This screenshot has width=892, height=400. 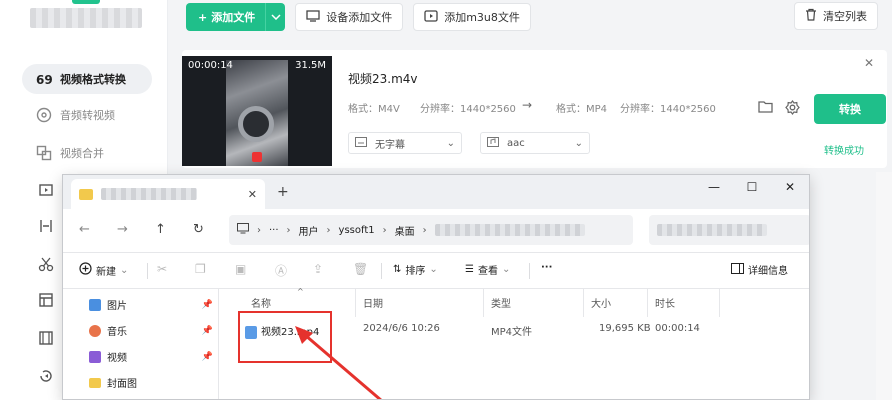 I want to click on view-icon: ☰, so click(x=469, y=269).